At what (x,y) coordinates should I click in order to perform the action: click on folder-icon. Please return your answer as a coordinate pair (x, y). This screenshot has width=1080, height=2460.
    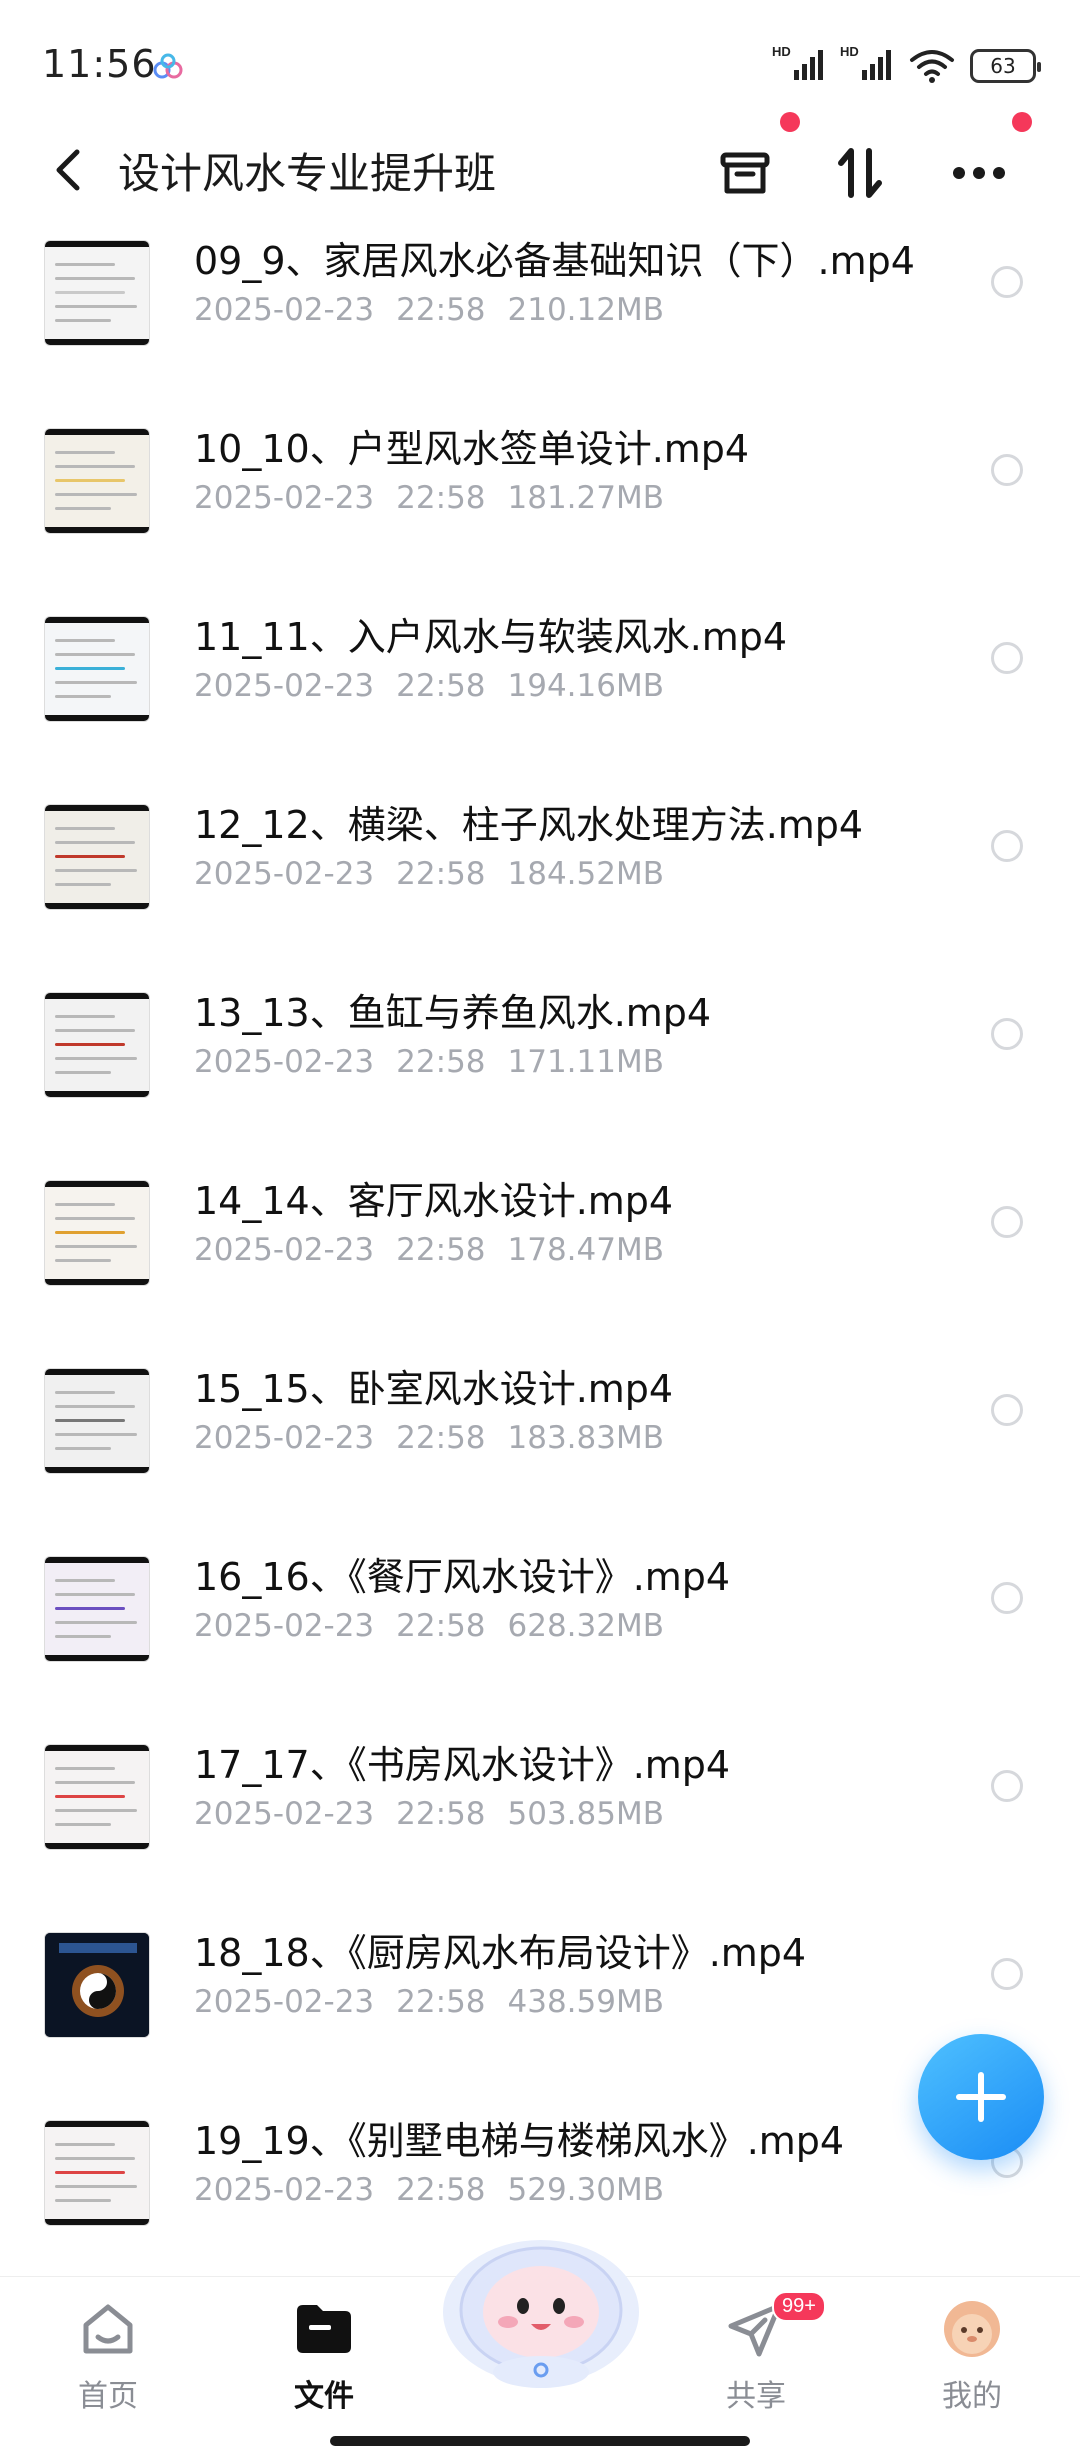
    Looking at the image, I should click on (324, 2329).